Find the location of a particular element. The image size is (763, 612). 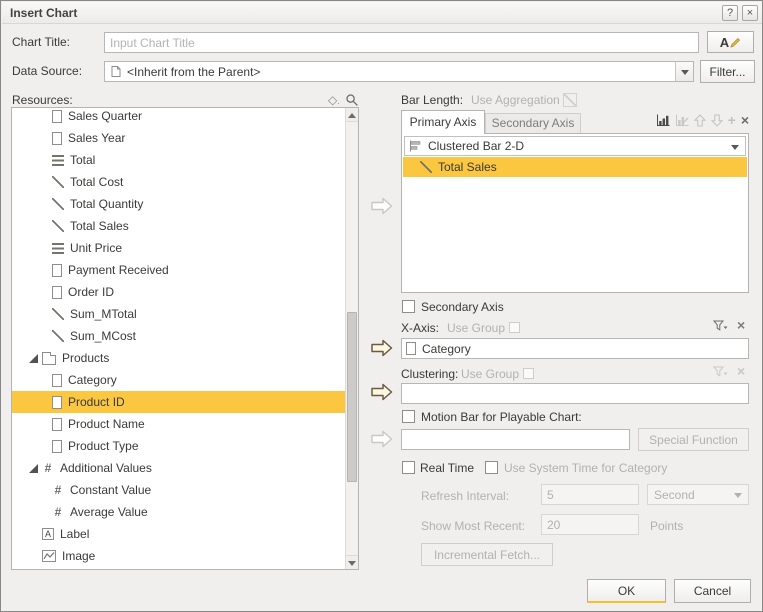

system-time-checkbox is located at coordinates (491, 467).